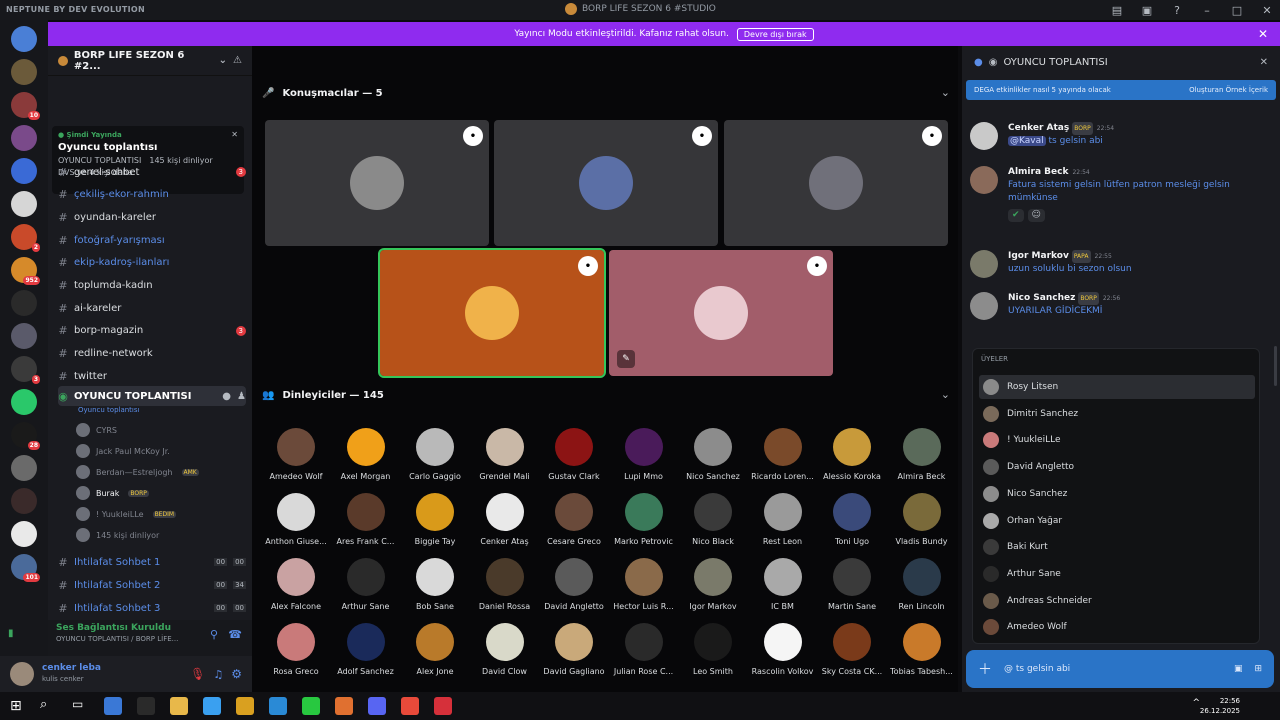  What do you see at coordinates (152, 354) in the screenshot?
I see `channel-item: # redline-network` at bounding box center [152, 354].